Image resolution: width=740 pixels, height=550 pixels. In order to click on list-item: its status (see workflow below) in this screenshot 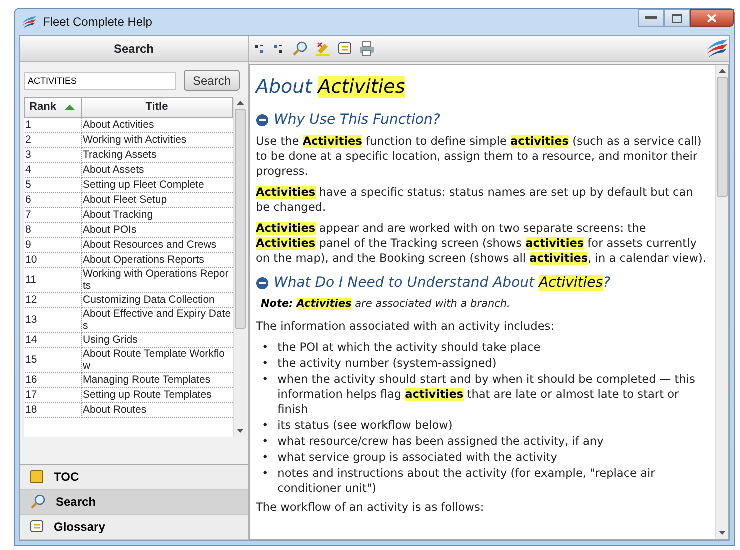, I will do `click(365, 425)`.